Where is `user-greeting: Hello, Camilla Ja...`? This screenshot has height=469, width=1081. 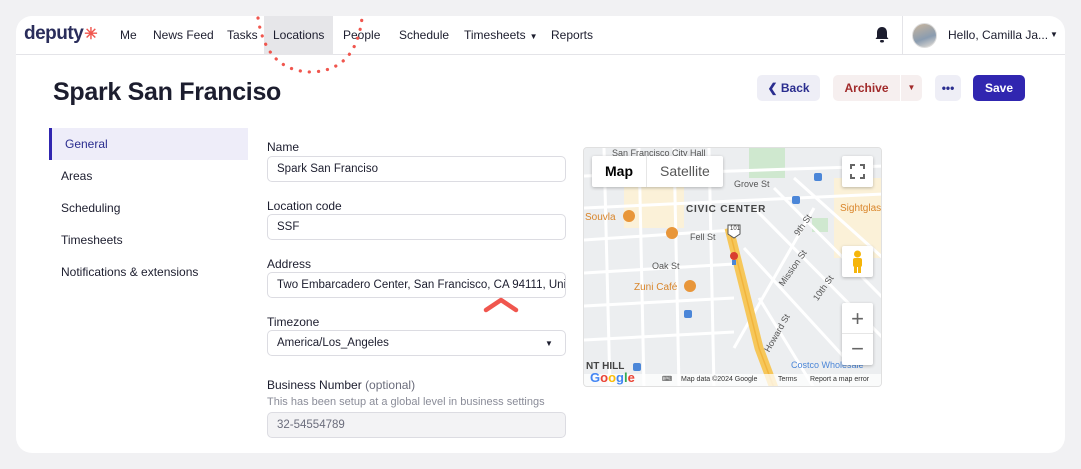 user-greeting: Hello, Camilla Ja... is located at coordinates (998, 35).